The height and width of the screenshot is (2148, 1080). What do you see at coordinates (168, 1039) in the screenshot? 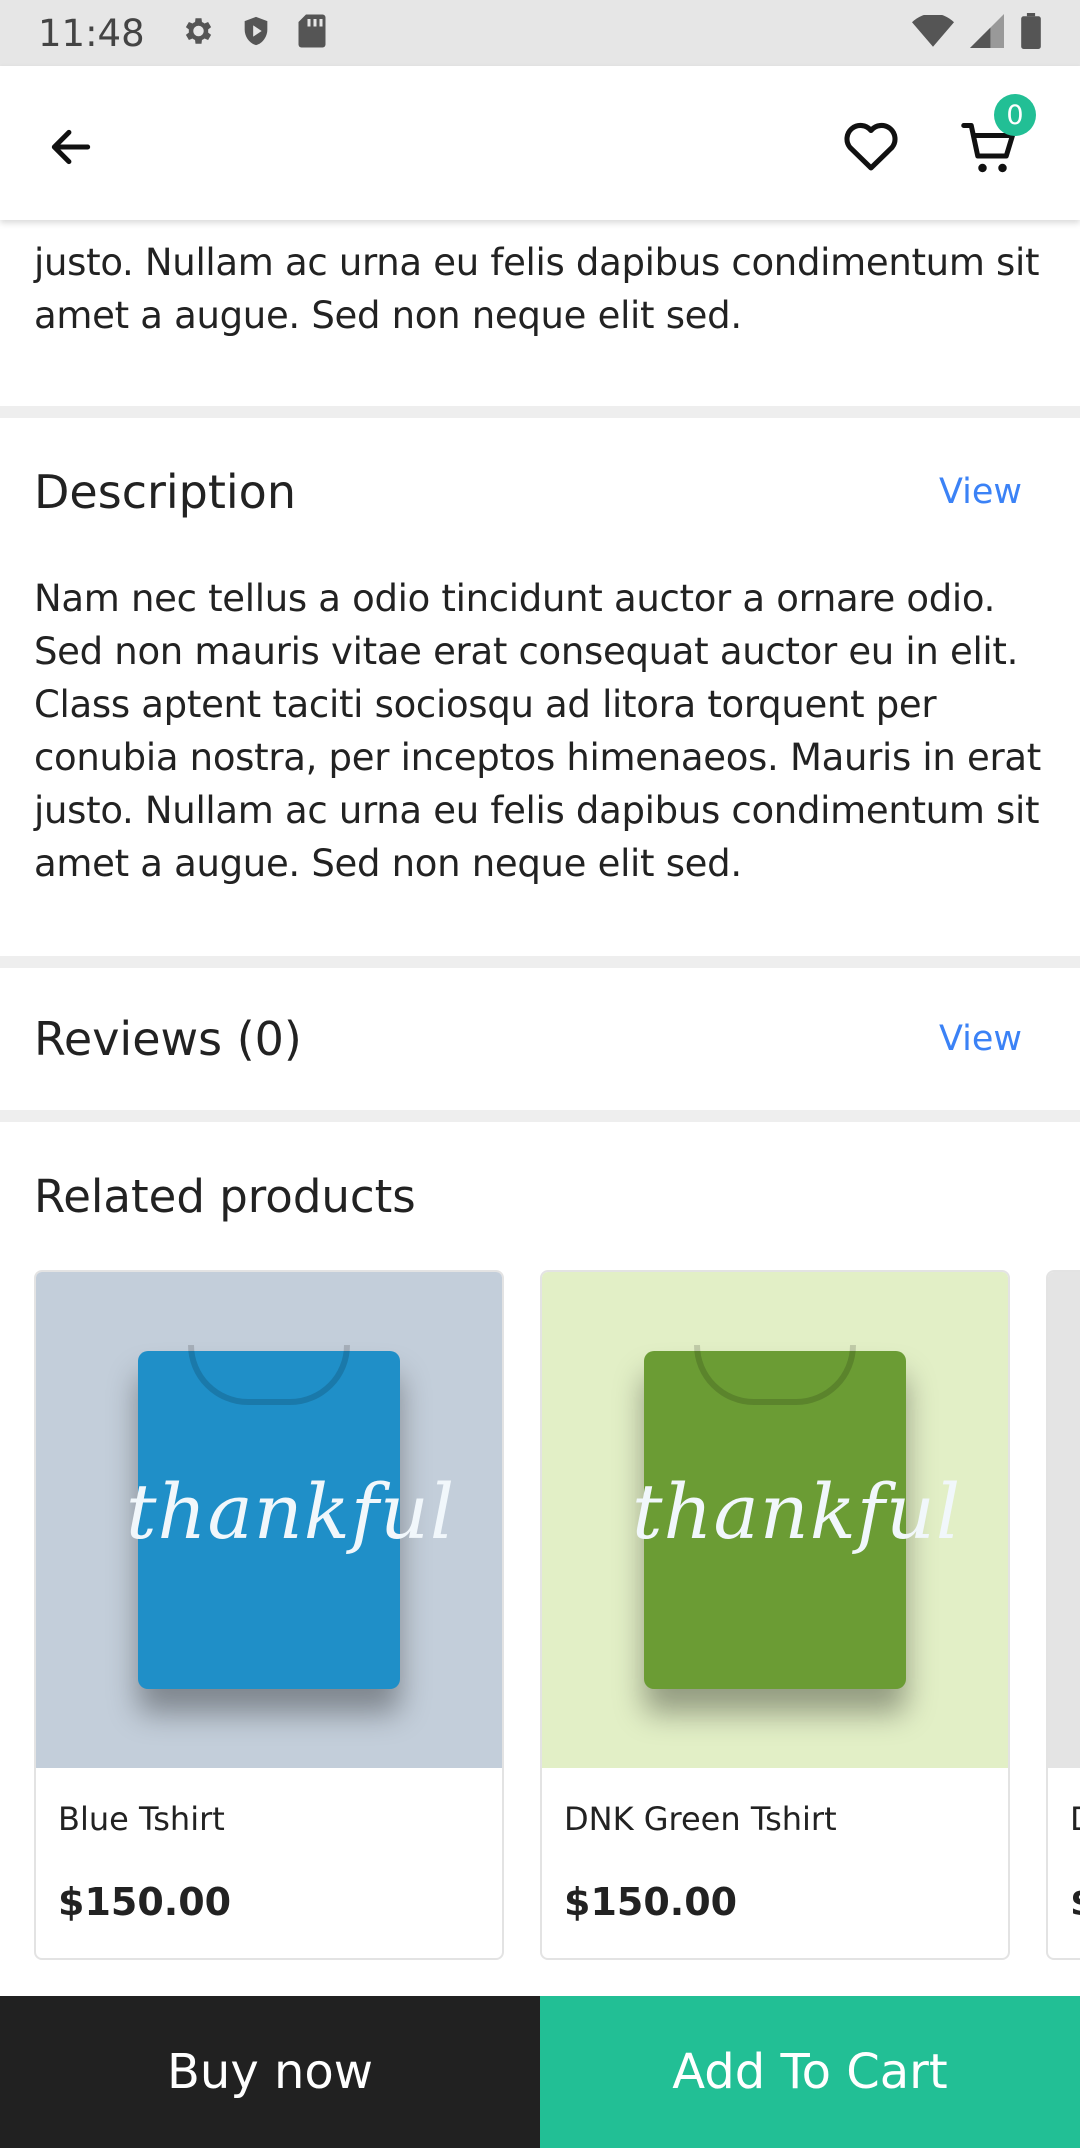
I see `reviews-title: Reviews (0)` at bounding box center [168, 1039].